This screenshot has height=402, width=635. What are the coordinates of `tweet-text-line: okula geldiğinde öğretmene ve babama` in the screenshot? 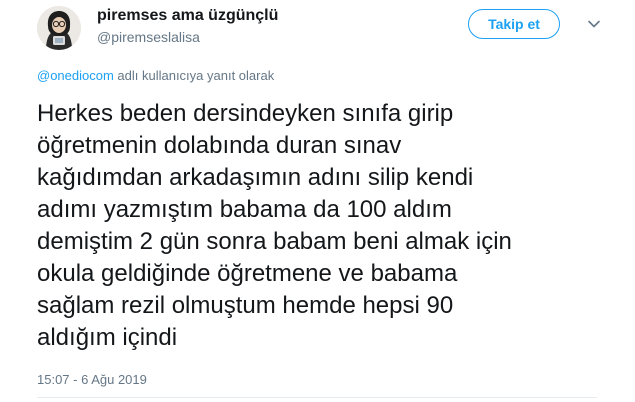 It's located at (247, 273).